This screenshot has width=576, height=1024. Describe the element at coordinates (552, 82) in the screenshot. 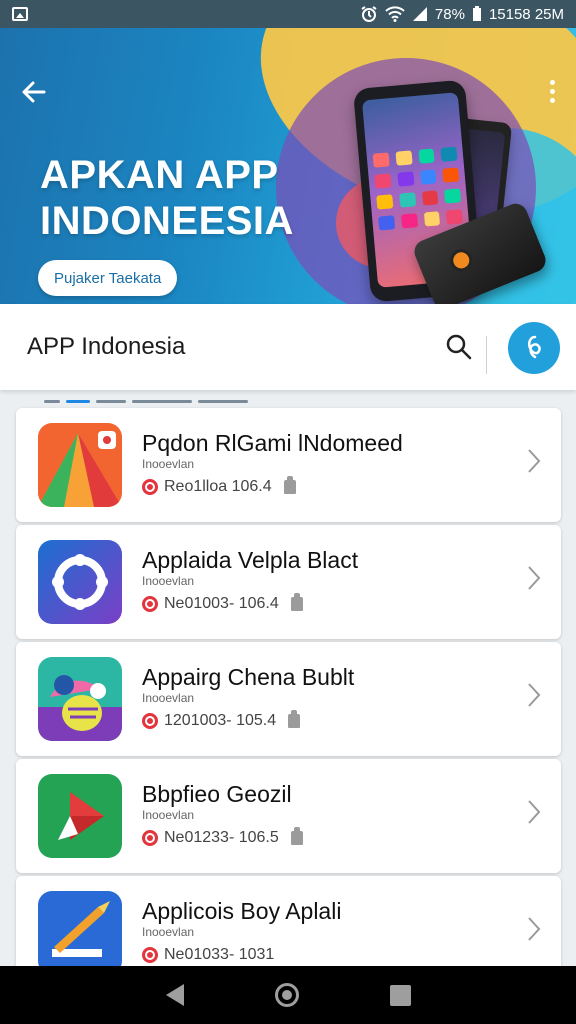

I see `more-vert-icon` at that location.